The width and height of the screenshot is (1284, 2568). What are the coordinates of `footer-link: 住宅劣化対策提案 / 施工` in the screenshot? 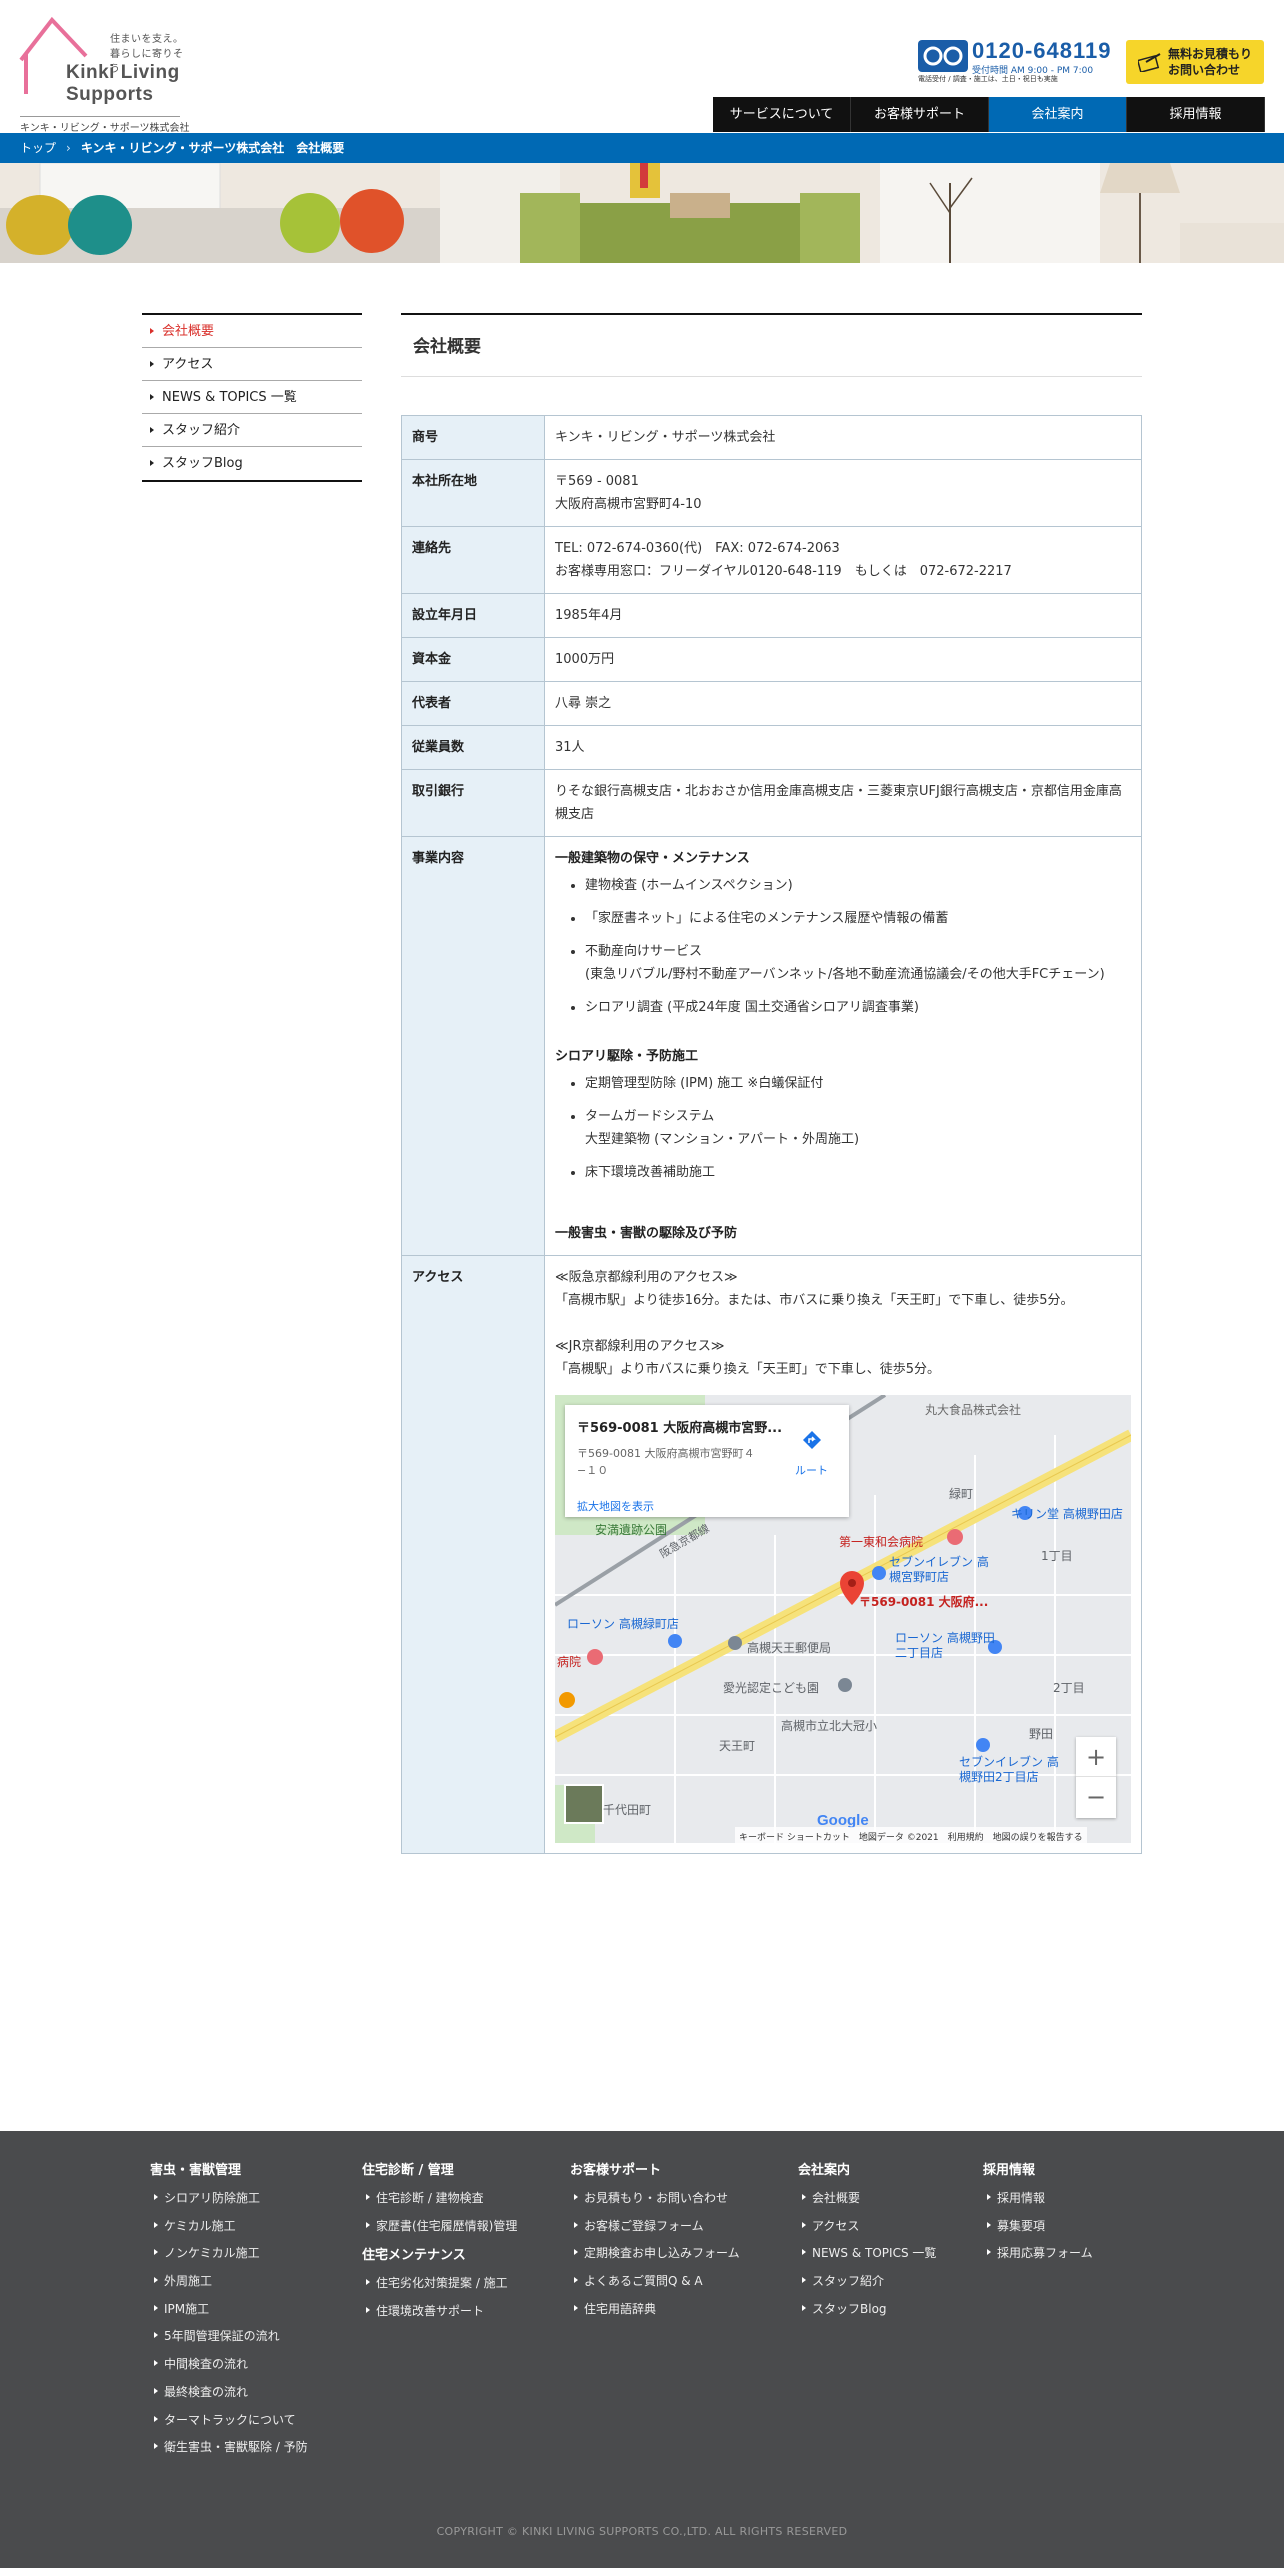 It's located at (439, 2288).